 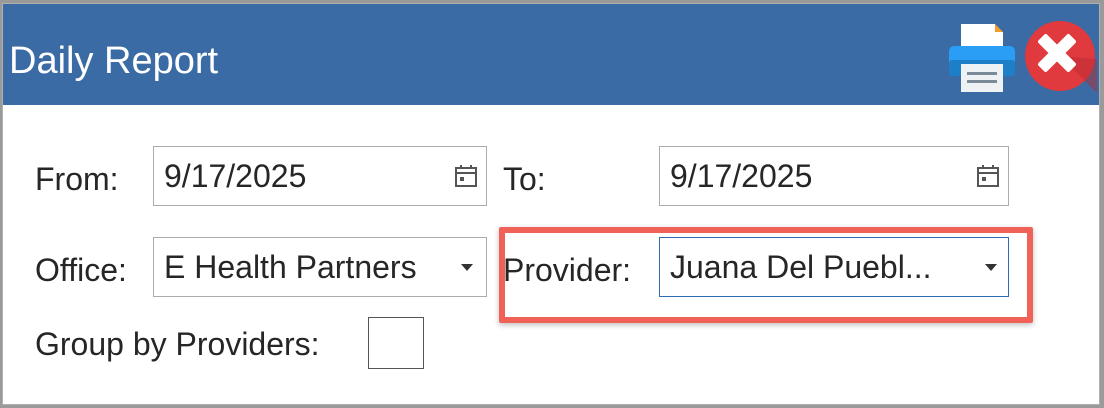 I want to click on office-select: E Health Partners, so click(x=320, y=267).